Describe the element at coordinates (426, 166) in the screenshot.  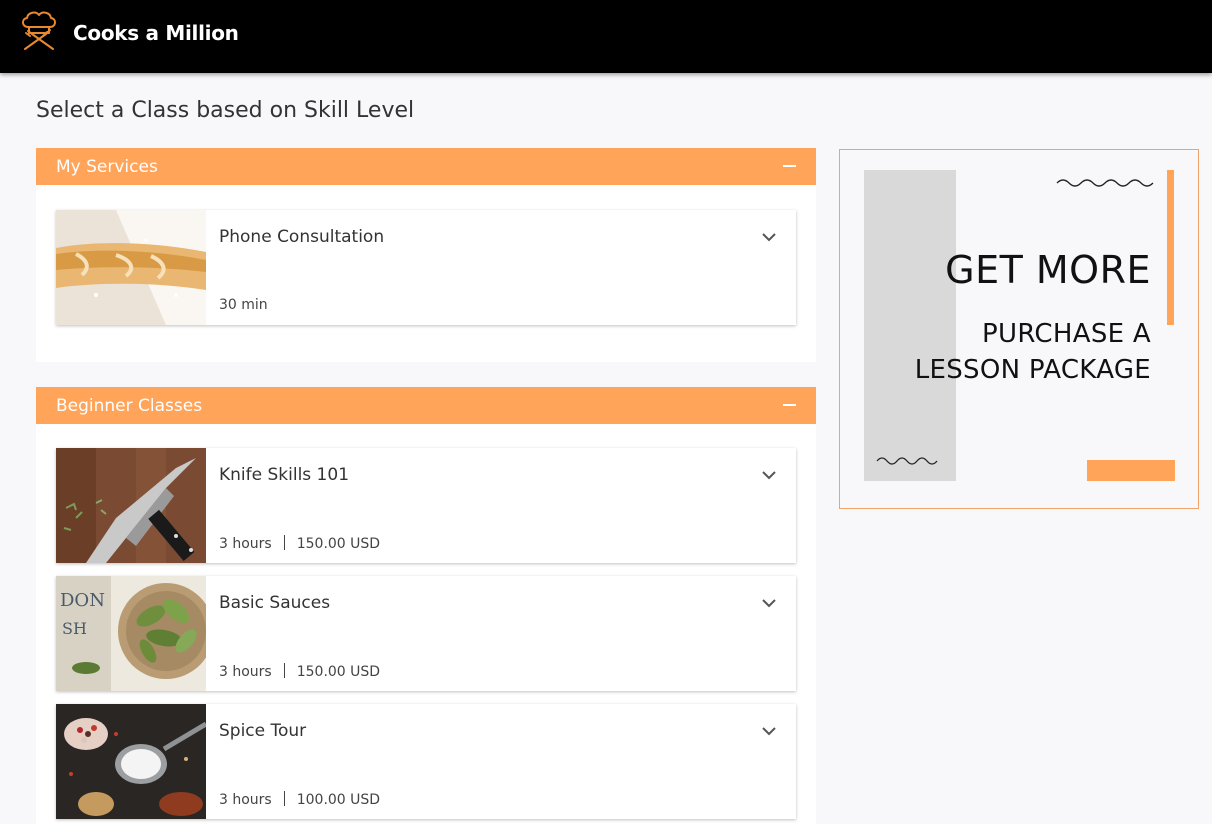
I see `section-header-my-services: My Services` at that location.